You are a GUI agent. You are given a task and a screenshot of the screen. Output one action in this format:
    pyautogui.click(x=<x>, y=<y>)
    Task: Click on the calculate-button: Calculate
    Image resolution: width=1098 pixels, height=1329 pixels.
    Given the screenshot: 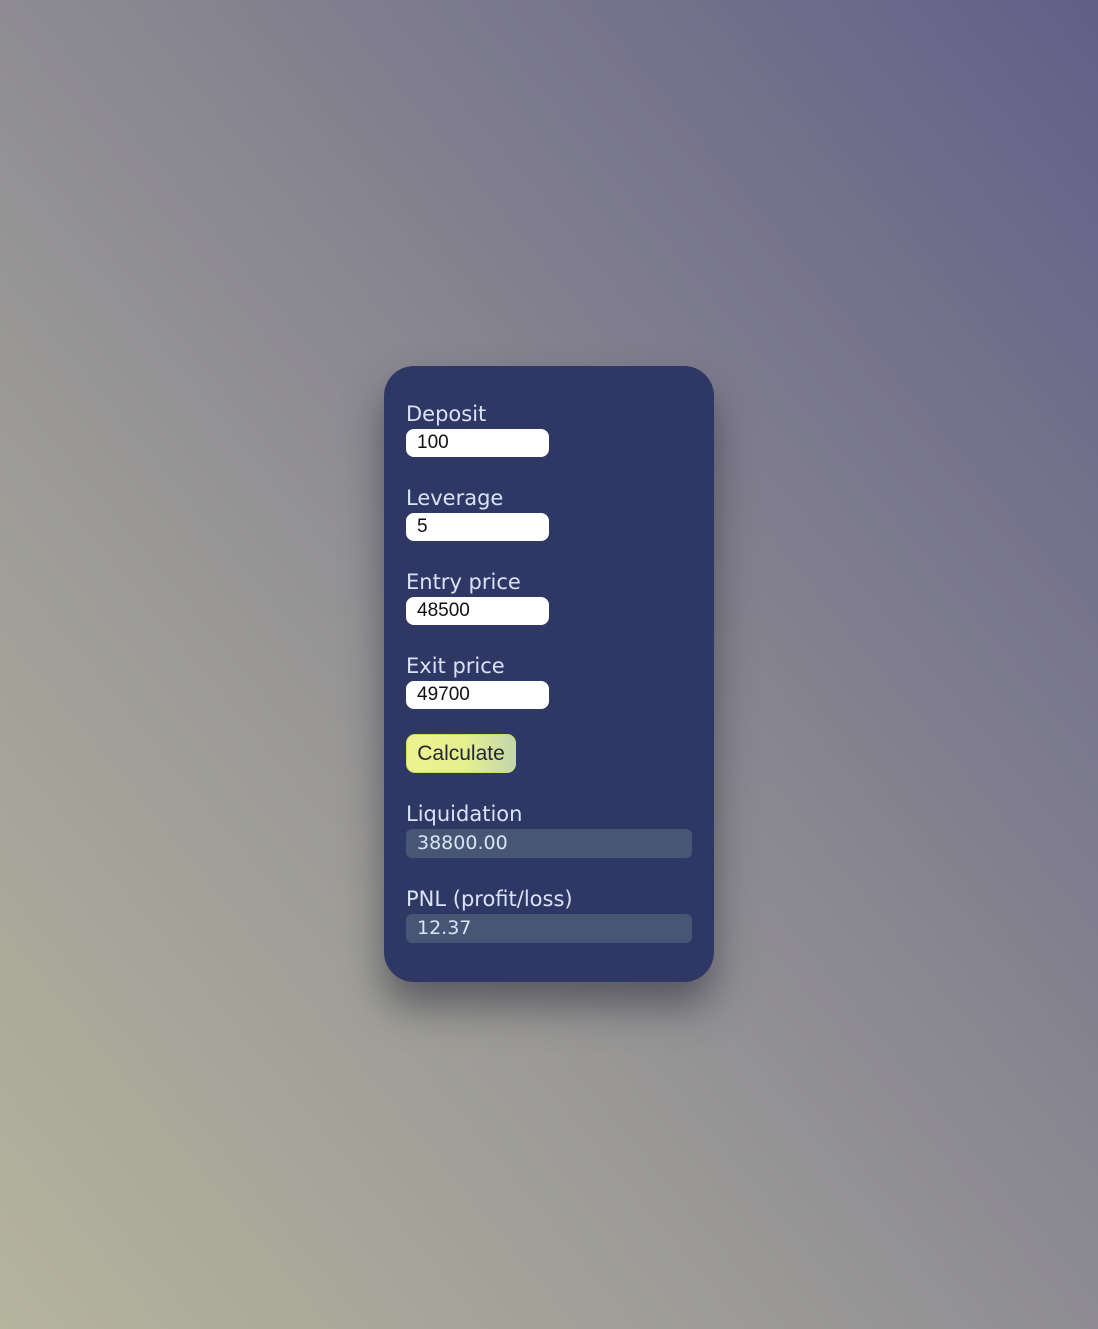 What is the action you would take?
    pyautogui.click(x=461, y=753)
    